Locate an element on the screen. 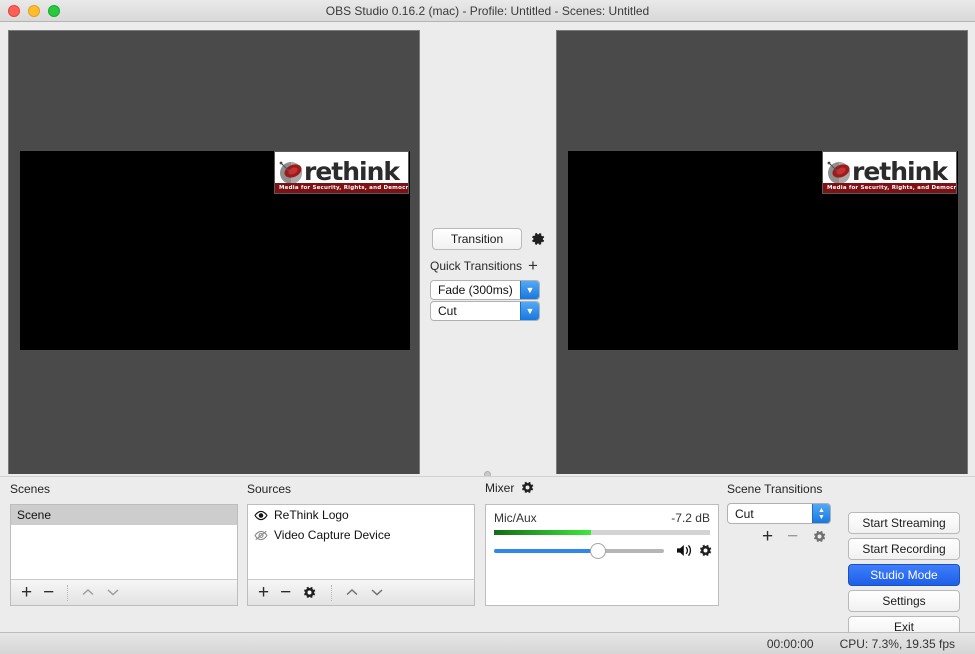 This screenshot has height=654, width=975. quick-transition-cut: Cut ▼ is located at coordinates (485, 311).